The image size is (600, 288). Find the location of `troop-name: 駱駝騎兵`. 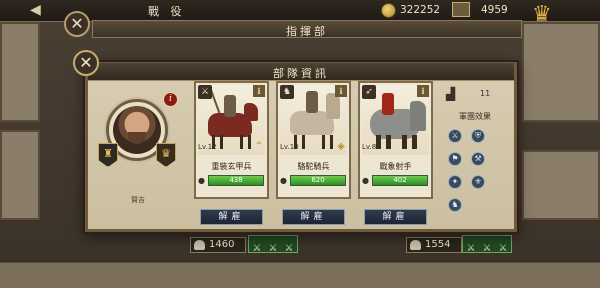

troop-name: 駱駝騎兵 is located at coordinates (313, 166).